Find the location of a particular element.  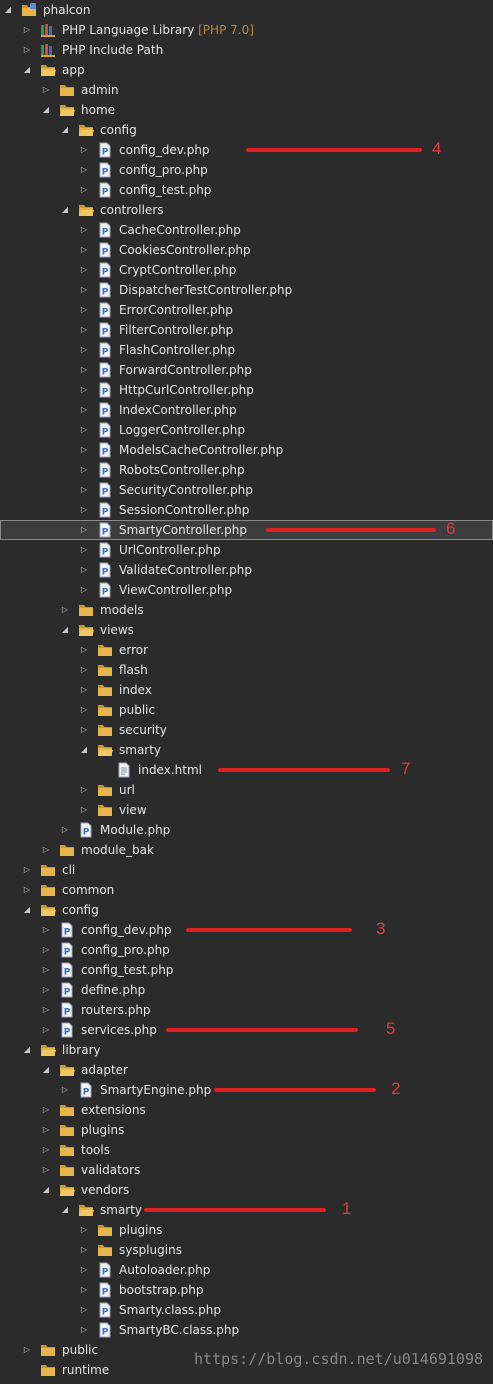

tree-item-php-include-path: ▷ PHP Include Path is located at coordinates (246, 50).